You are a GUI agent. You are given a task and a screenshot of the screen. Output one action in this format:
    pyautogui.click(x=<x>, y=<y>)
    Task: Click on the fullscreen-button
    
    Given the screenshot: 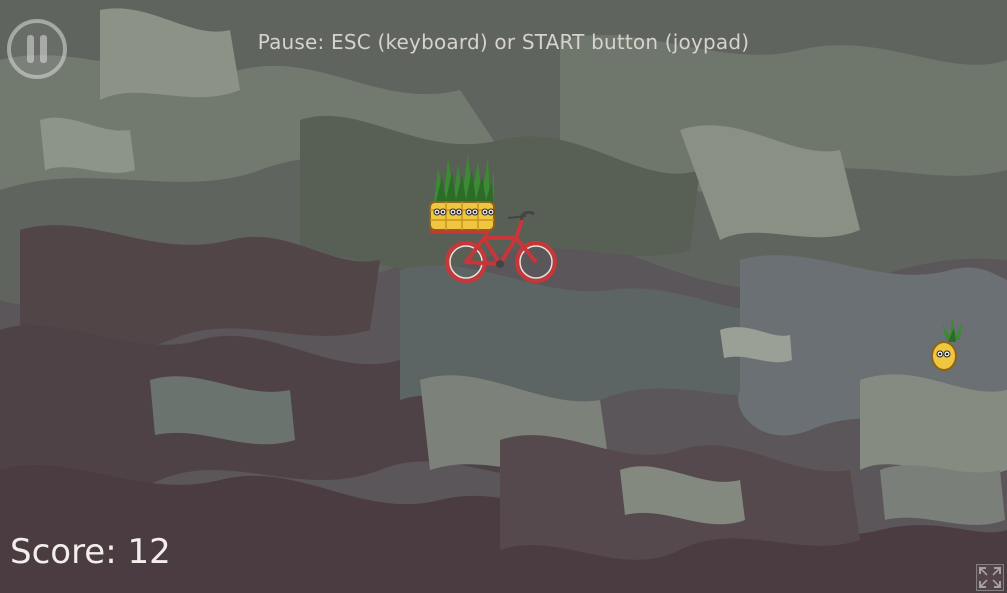 What is the action you would take?
    pyautogui.click(x=990, y=577)
    